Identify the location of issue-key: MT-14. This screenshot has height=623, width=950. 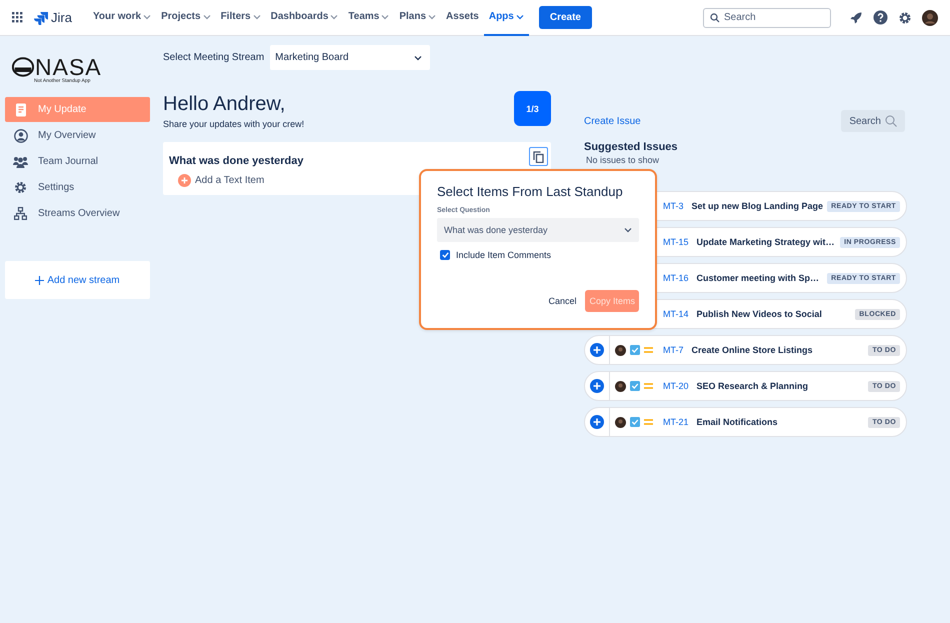
(676, 314).